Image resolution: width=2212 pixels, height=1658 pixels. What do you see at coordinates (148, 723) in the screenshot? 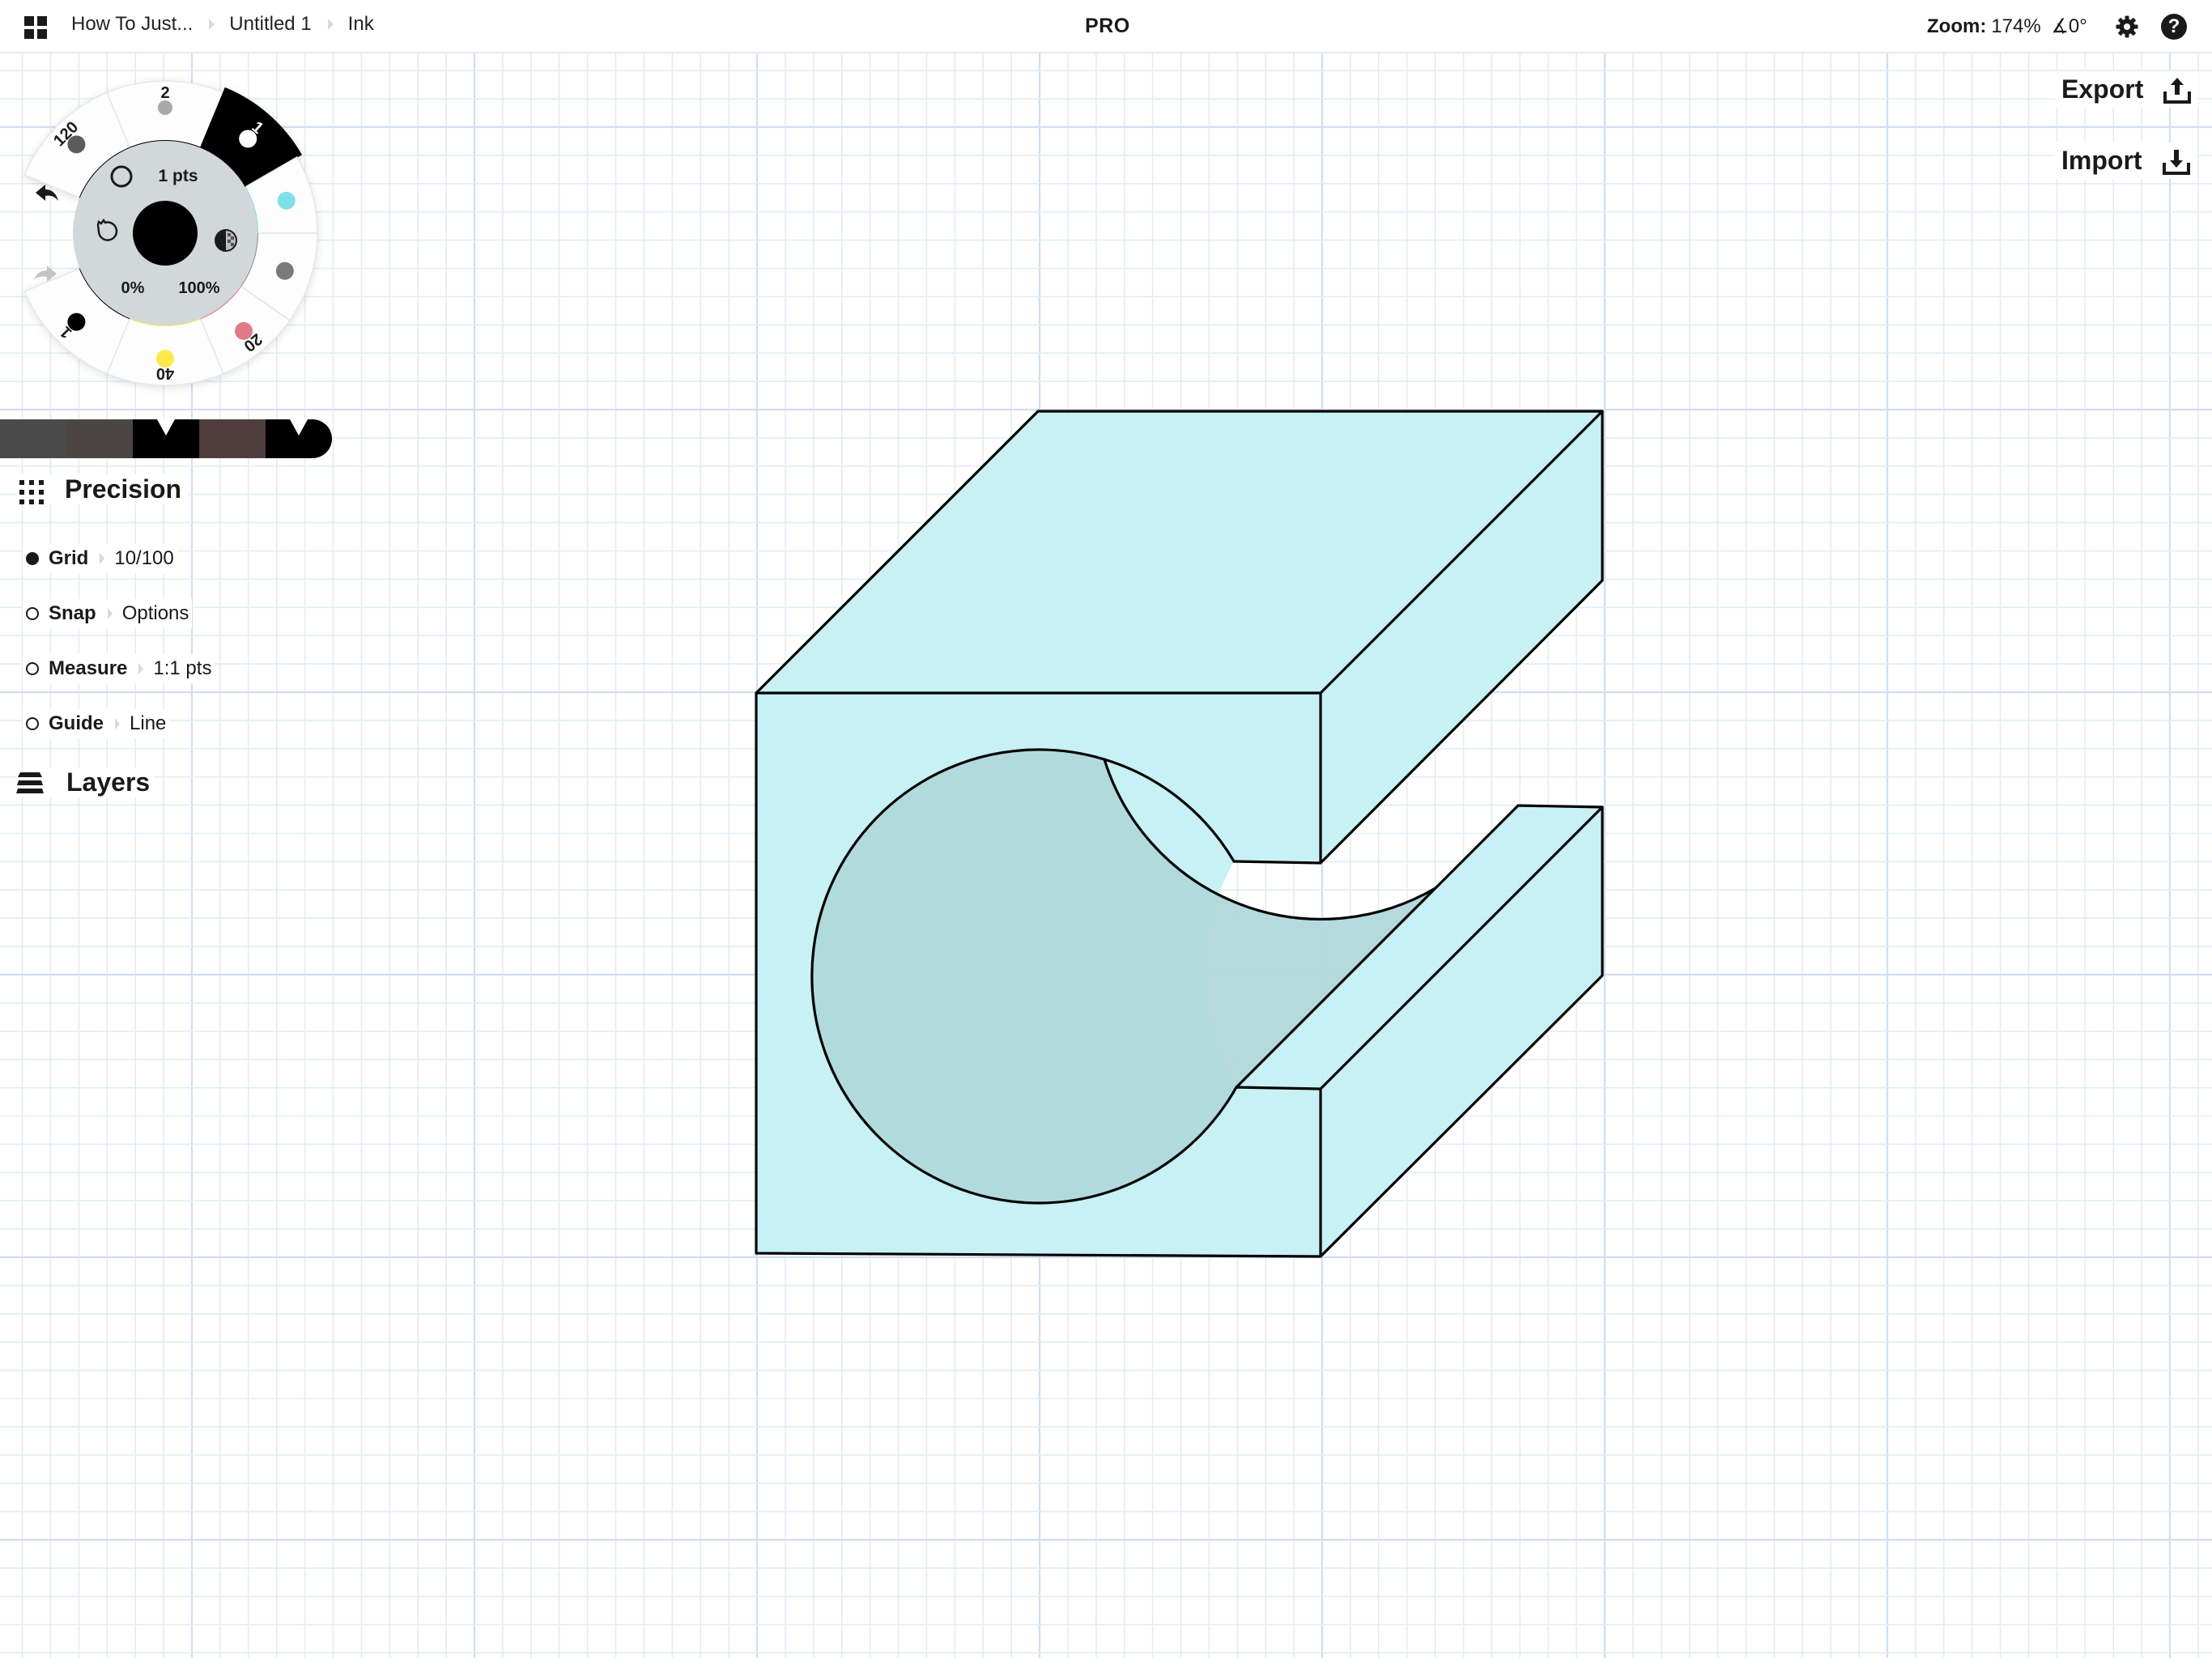
I see `guide-value: Line` at bounding box center [148, 723].